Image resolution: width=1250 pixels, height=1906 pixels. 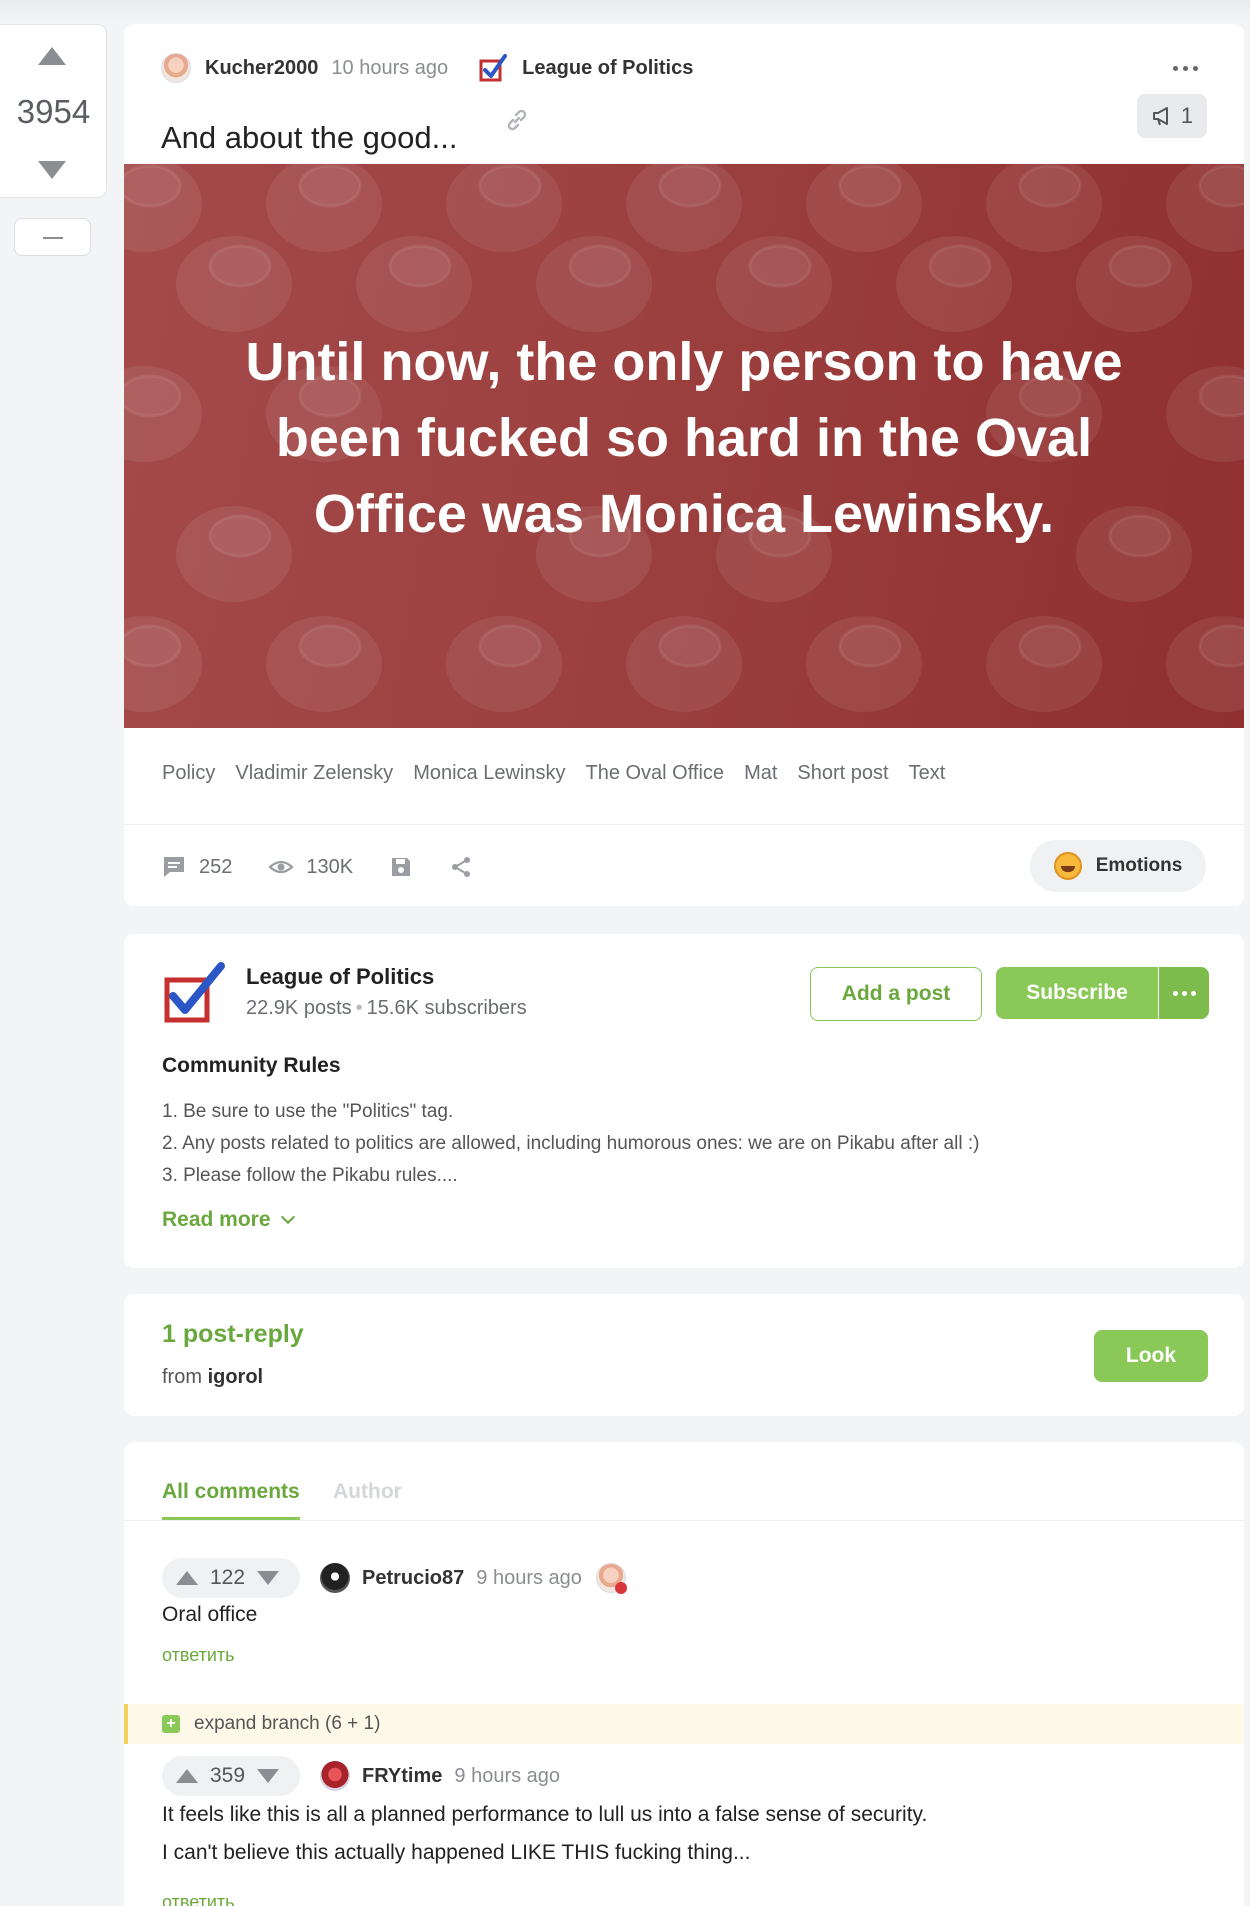 I want to click on plus-icon: +, so click(x=171, y=1724).